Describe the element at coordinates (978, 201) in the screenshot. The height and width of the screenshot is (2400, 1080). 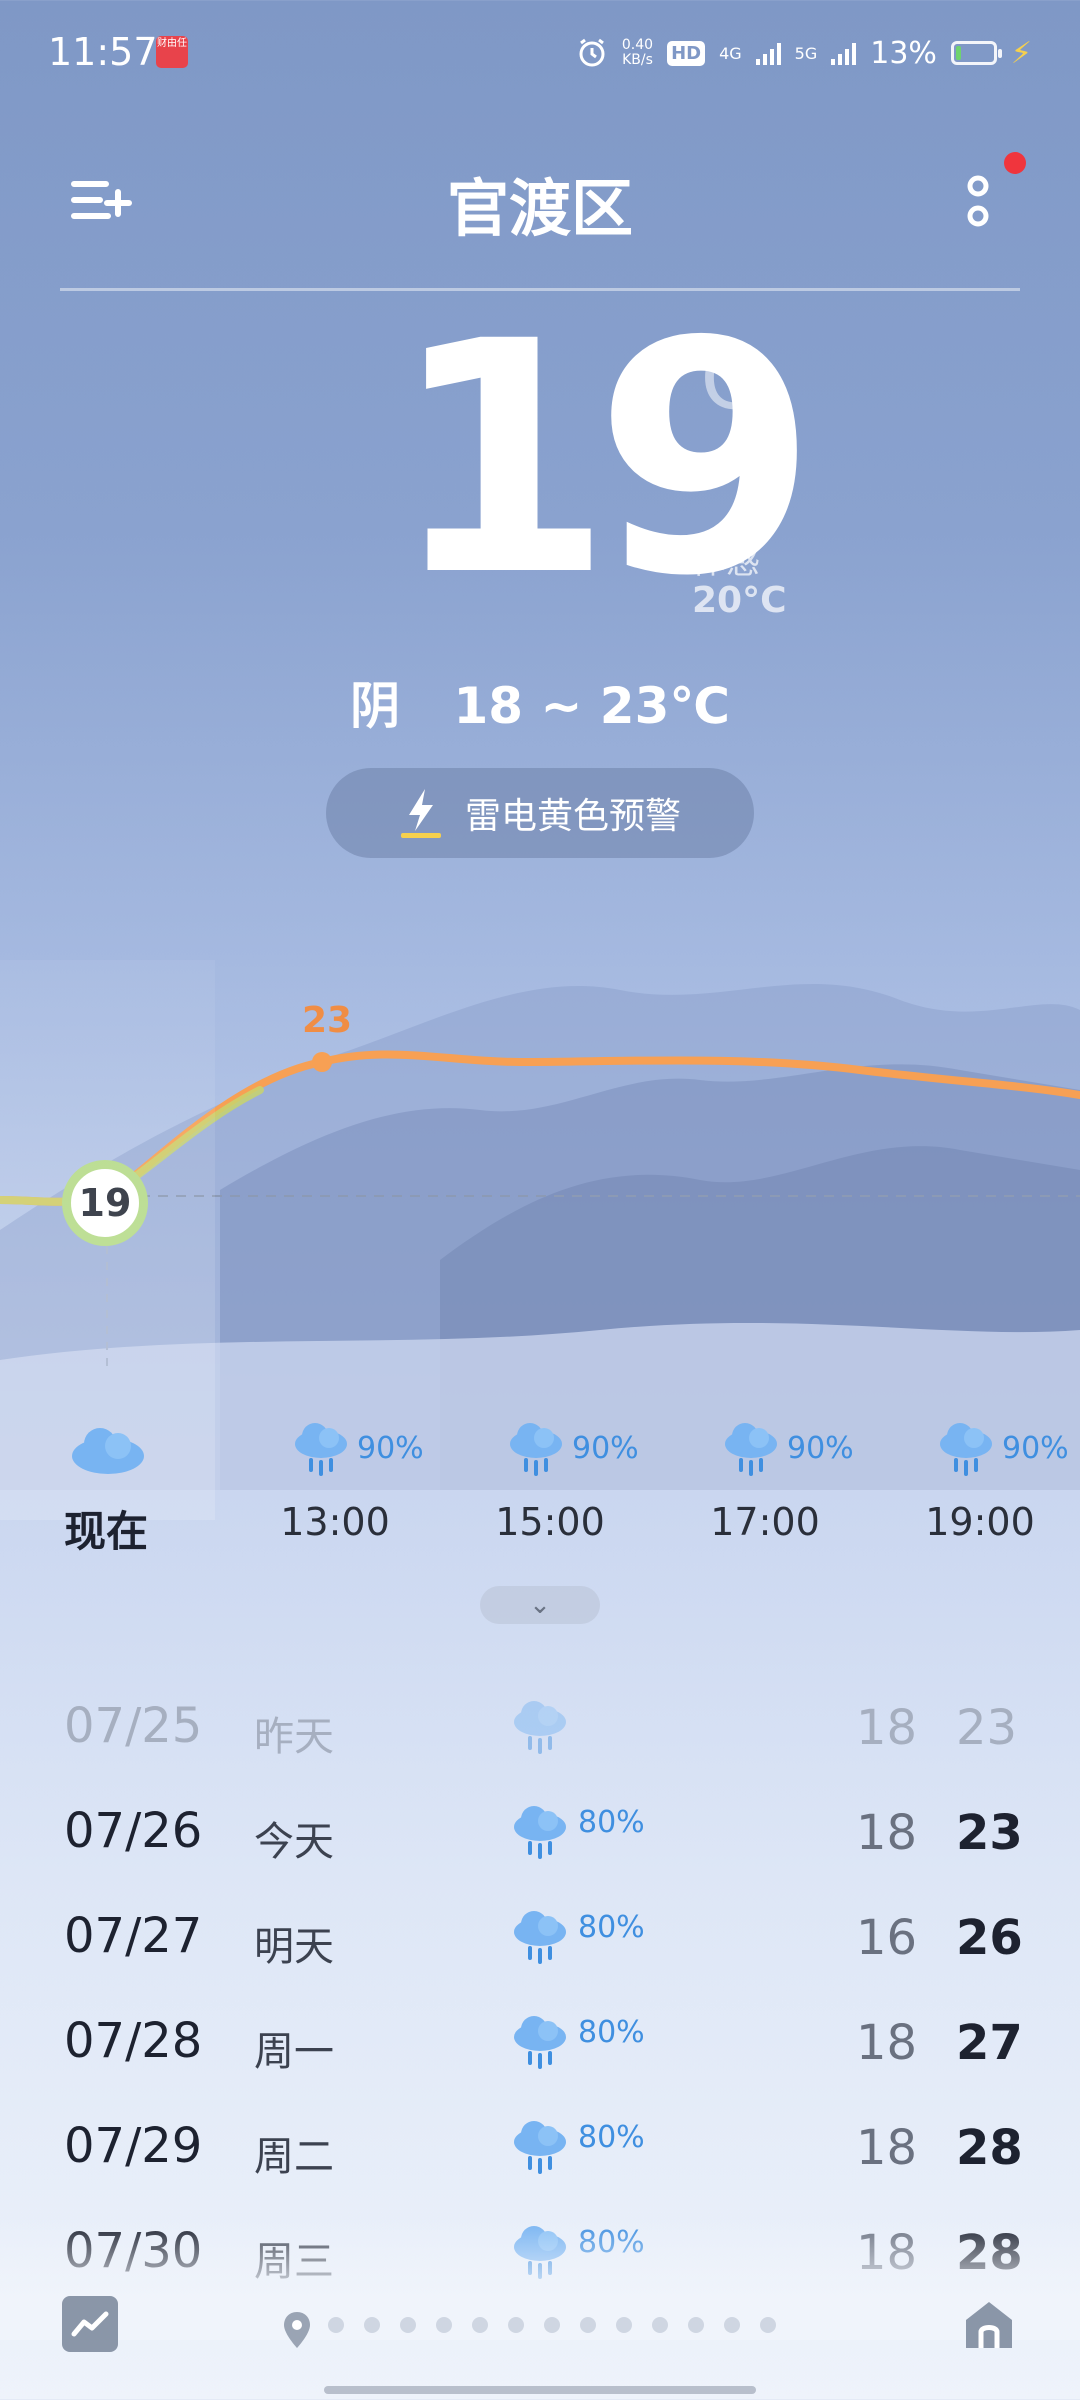
I see `more-icon` at that location.